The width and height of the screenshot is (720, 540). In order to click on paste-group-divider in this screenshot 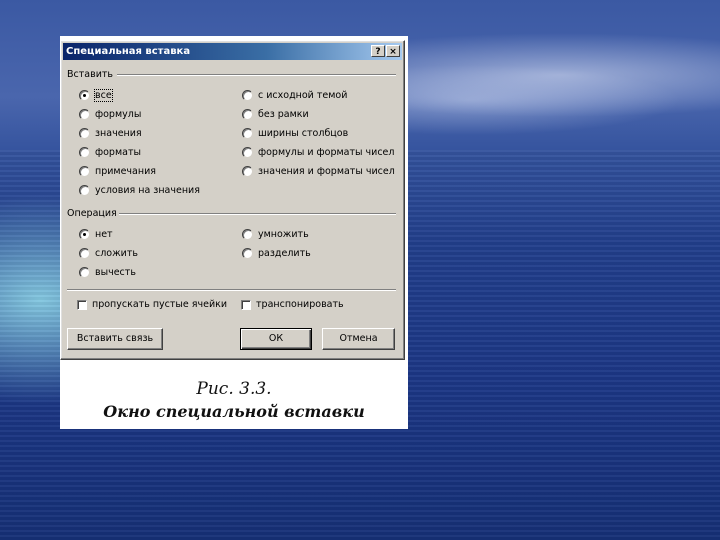, I will do `click(256, 75)`.